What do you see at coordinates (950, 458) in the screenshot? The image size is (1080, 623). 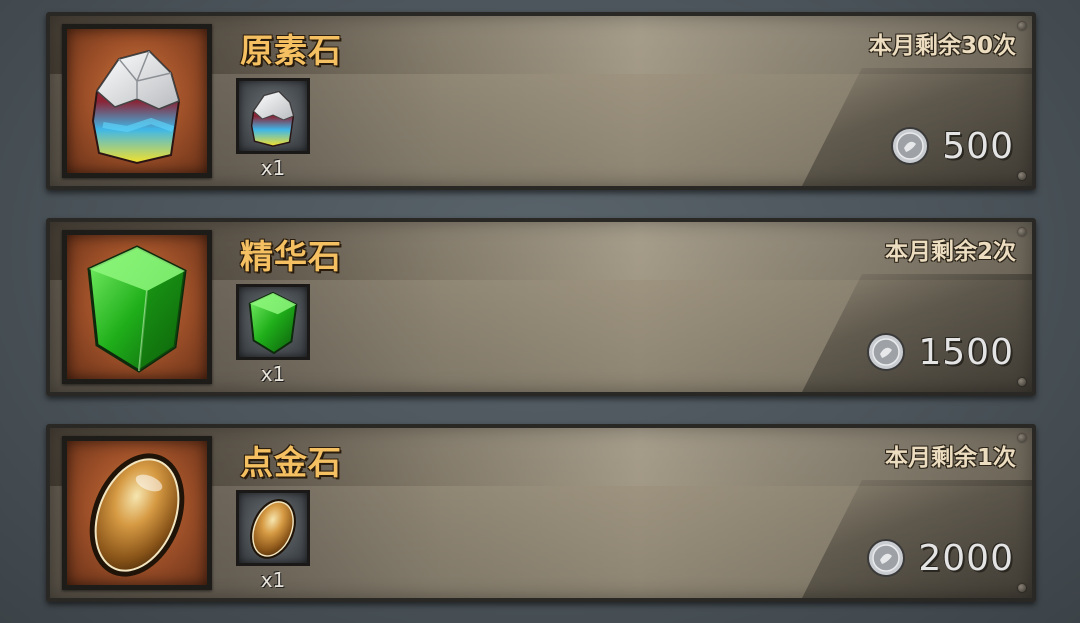 I see `monthly-remaining-text: 本月剩余1次` at bounding box center [950, 458].